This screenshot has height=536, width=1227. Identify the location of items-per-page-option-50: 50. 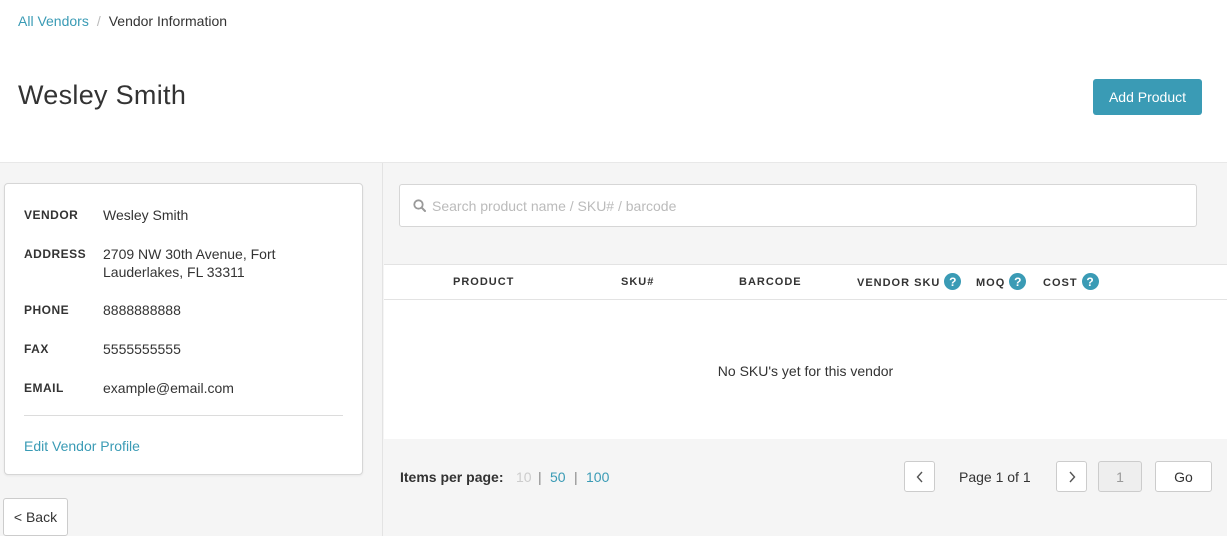
(558, 477).